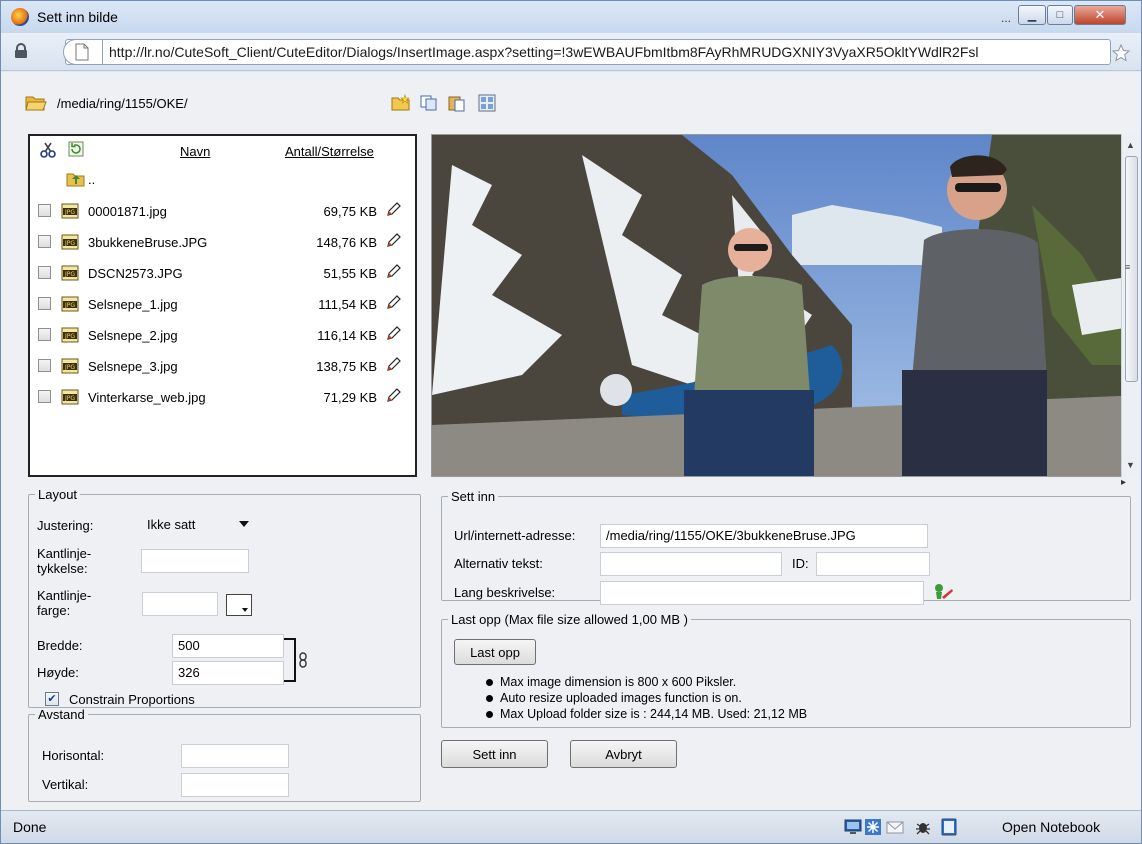 Image resolution: width=1142 pixels, height=844 pixels. Describe the element at coordinates (350, 211) in the screenshot. I see `file-size: 69,75 KB` at that location.